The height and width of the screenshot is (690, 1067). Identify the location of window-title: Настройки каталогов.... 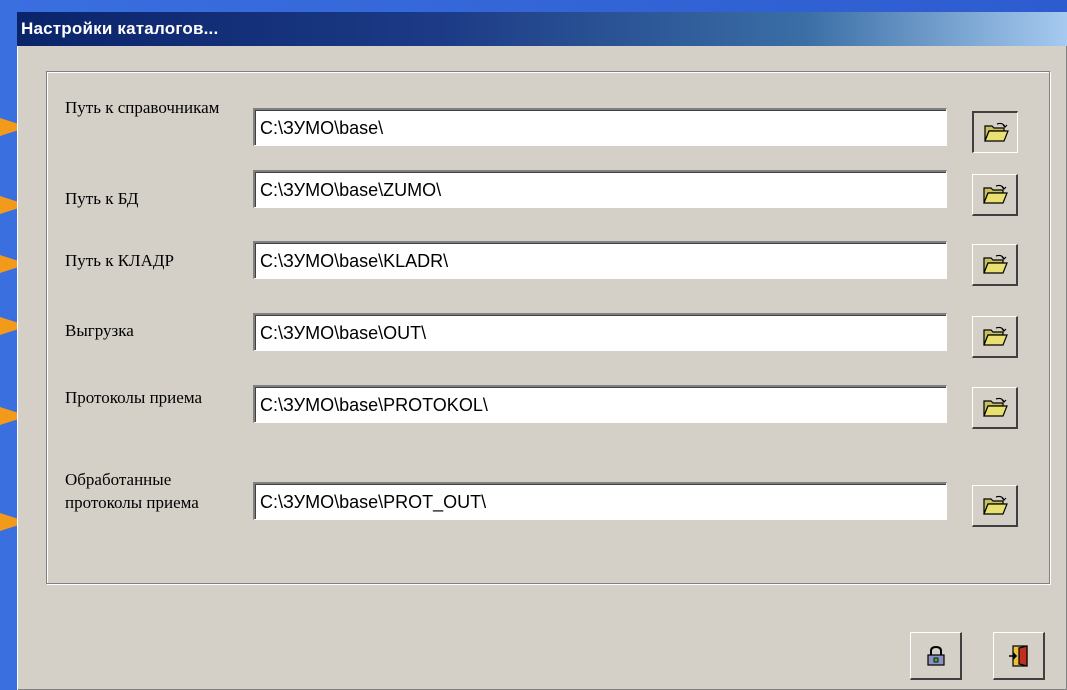
(120, 28).